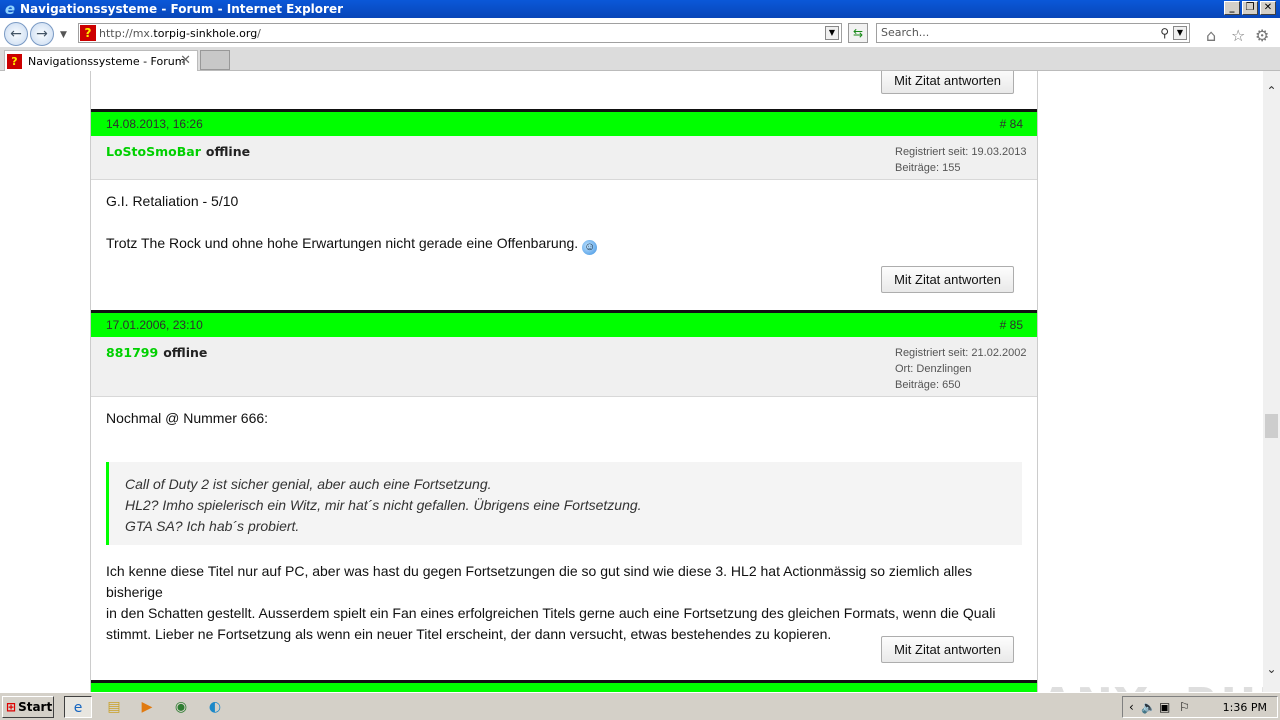  Describe the element at coordinates (1211, 35) in the screenshot. I see `home-icon: ⌂` at that location.